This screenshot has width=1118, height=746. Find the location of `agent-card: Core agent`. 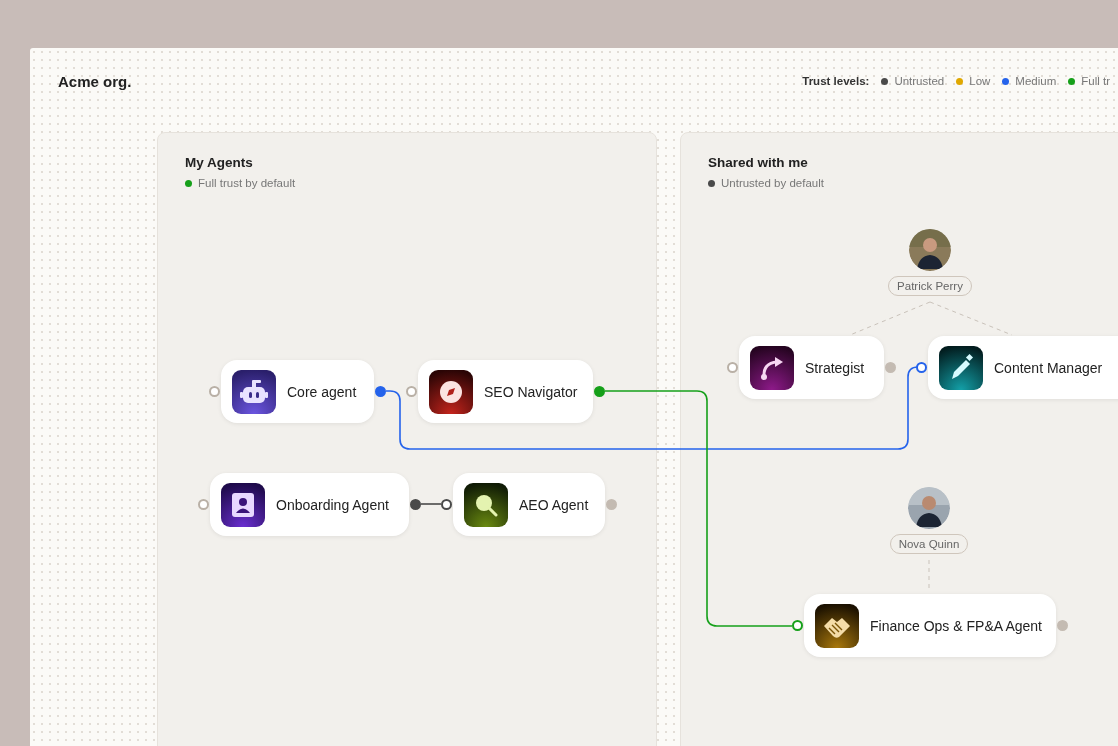

agent-card: Core agent is located at coordinates (297, 391).